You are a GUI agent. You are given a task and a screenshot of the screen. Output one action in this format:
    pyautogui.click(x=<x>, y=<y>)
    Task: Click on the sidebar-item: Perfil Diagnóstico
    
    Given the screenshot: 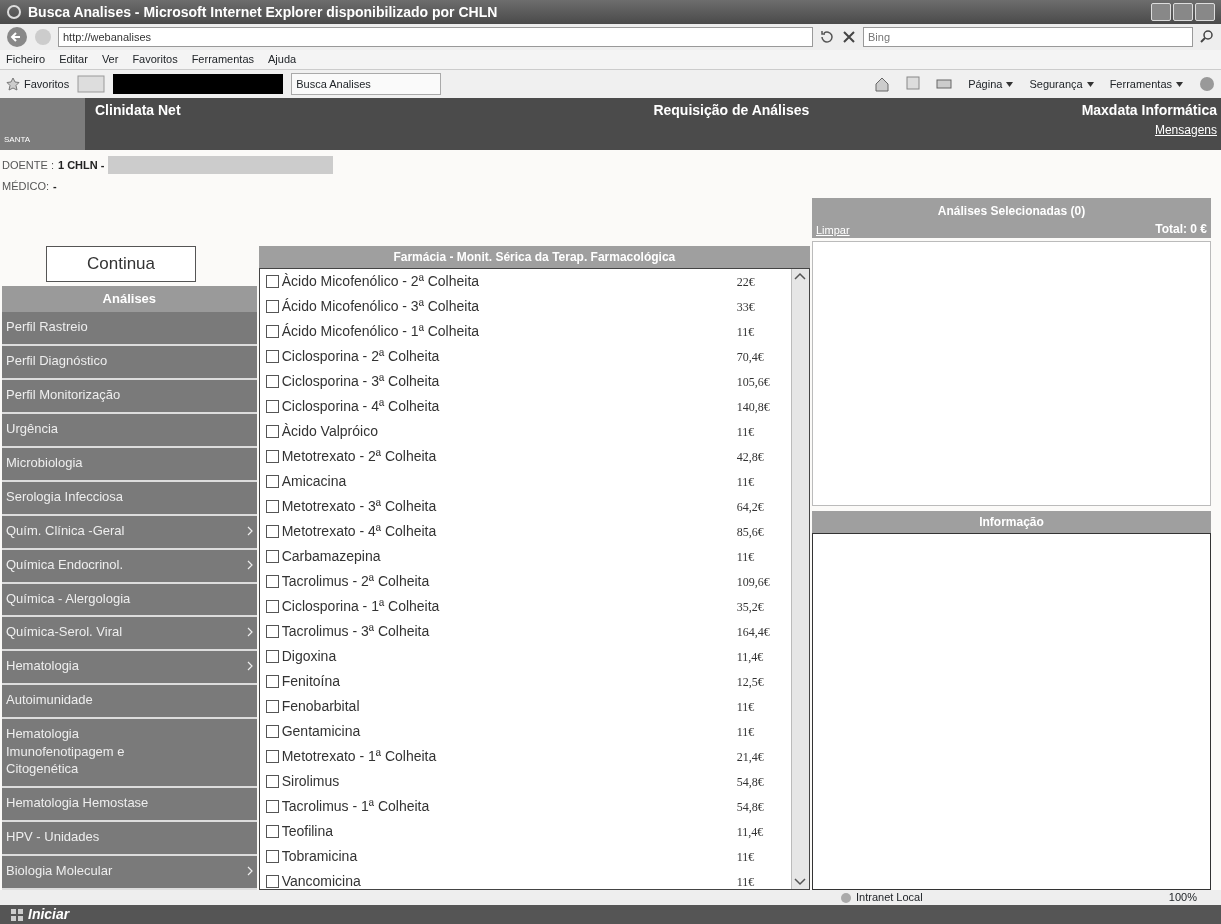 What is the action you would take?
    pyautogui.click(x=129, y=362)
    